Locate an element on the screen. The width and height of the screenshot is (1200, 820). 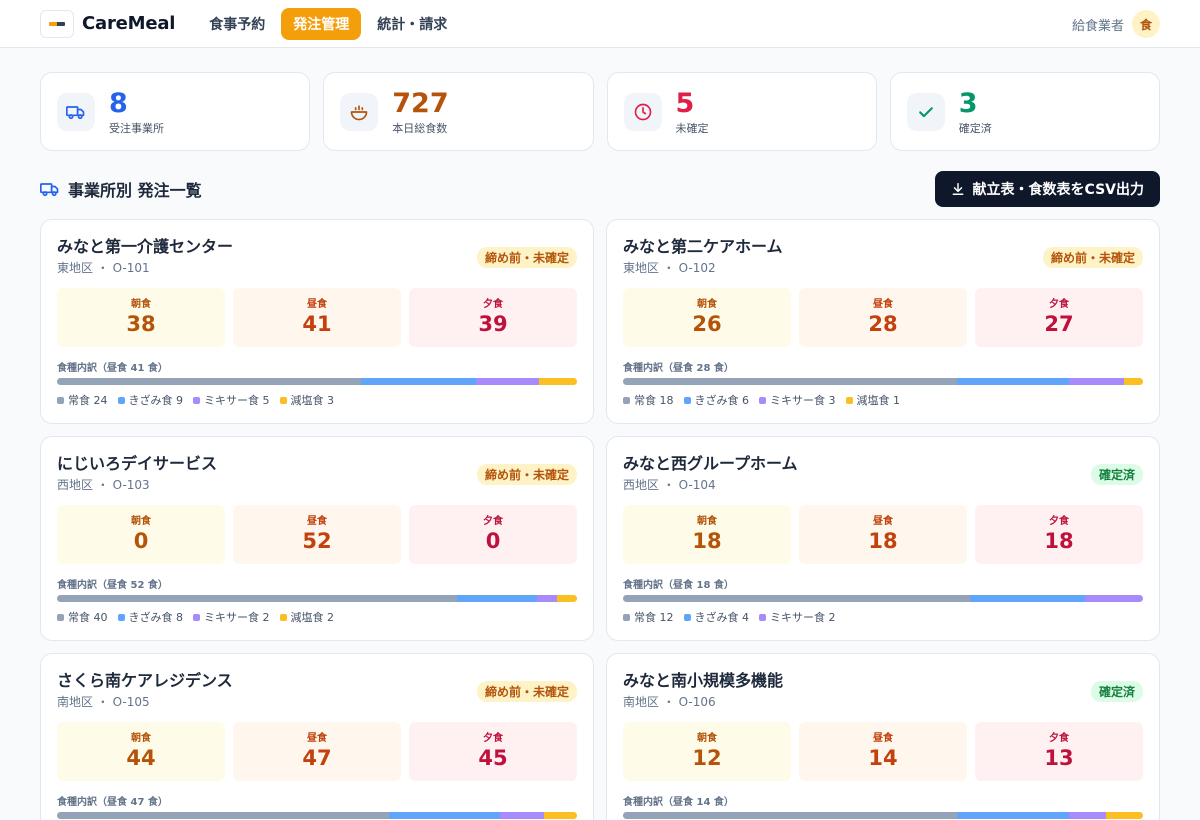
meal-value: 41 is located at coordinates (317, 324).